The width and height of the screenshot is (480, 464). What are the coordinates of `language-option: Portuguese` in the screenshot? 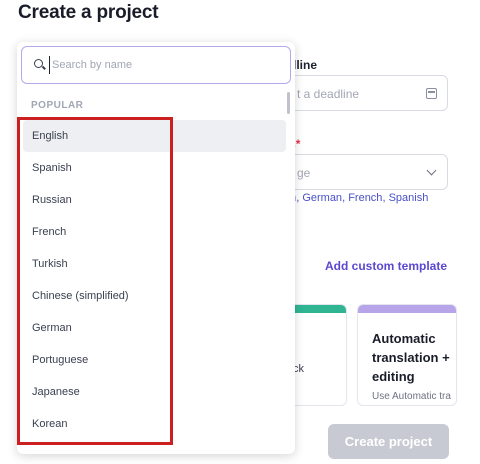 It's located at (154, 360).